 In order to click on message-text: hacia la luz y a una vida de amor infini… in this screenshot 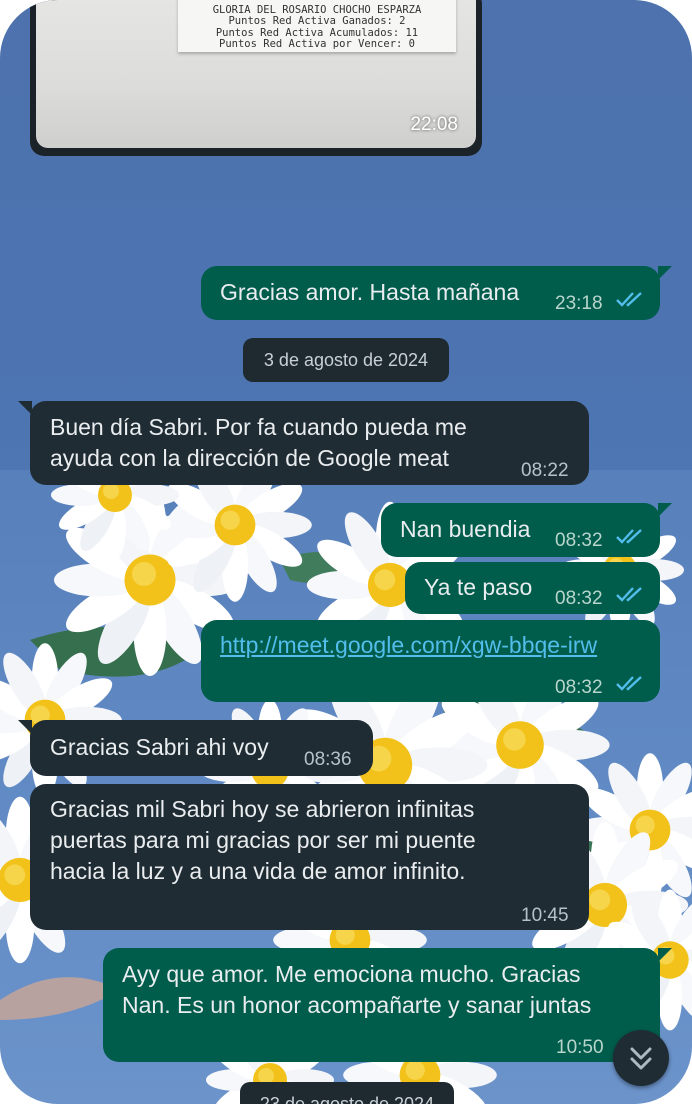, I will do `click(258, 871)`.